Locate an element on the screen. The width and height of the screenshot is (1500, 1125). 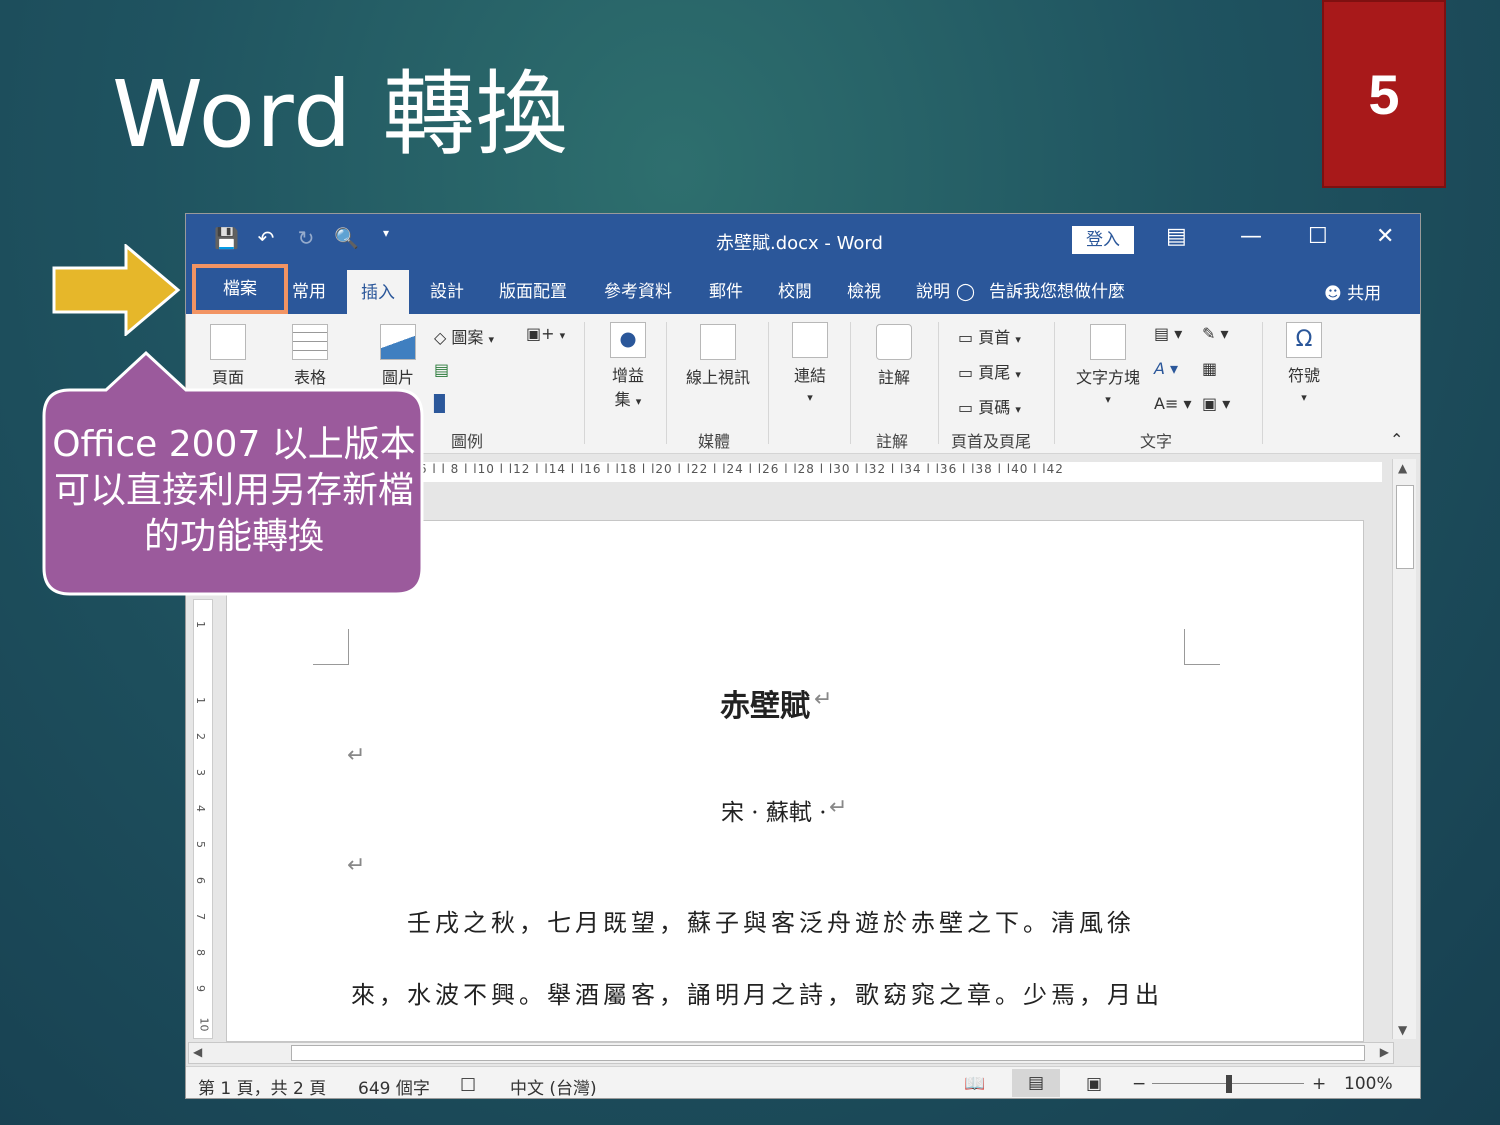
undo-icon: ↶ is located at coordinates (266, 238).